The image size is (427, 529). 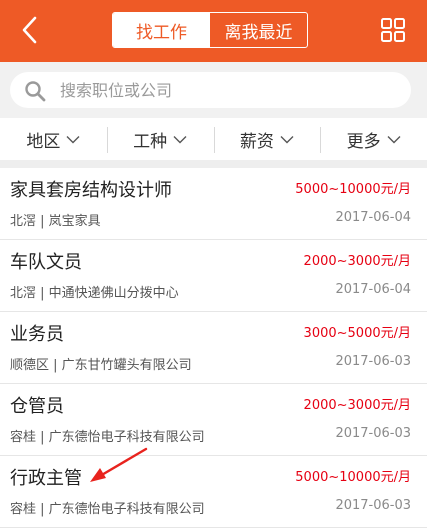 What do you see at coordinates (30, 30) in the screenshot?
I see `back-icon` at bounding box center [30, 30].